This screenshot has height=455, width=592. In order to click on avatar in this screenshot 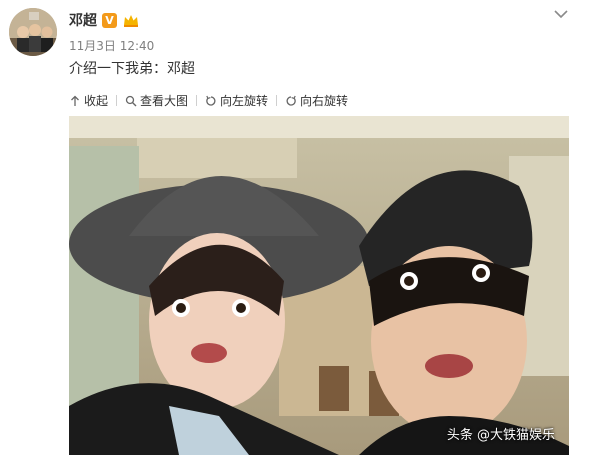, I will do `click(33, 32)`.